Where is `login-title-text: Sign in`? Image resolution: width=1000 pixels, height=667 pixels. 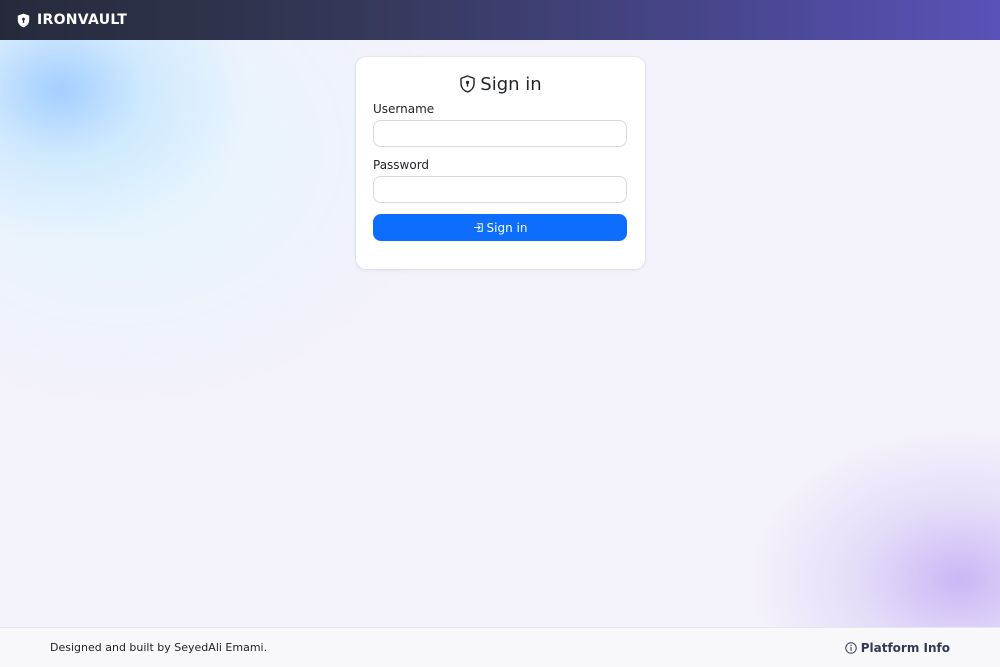
login-title-text: Sign in is located at coordinates (511, 84).